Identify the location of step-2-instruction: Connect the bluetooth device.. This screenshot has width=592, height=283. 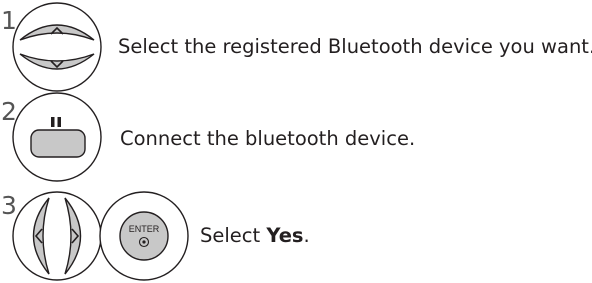
(268, 138).